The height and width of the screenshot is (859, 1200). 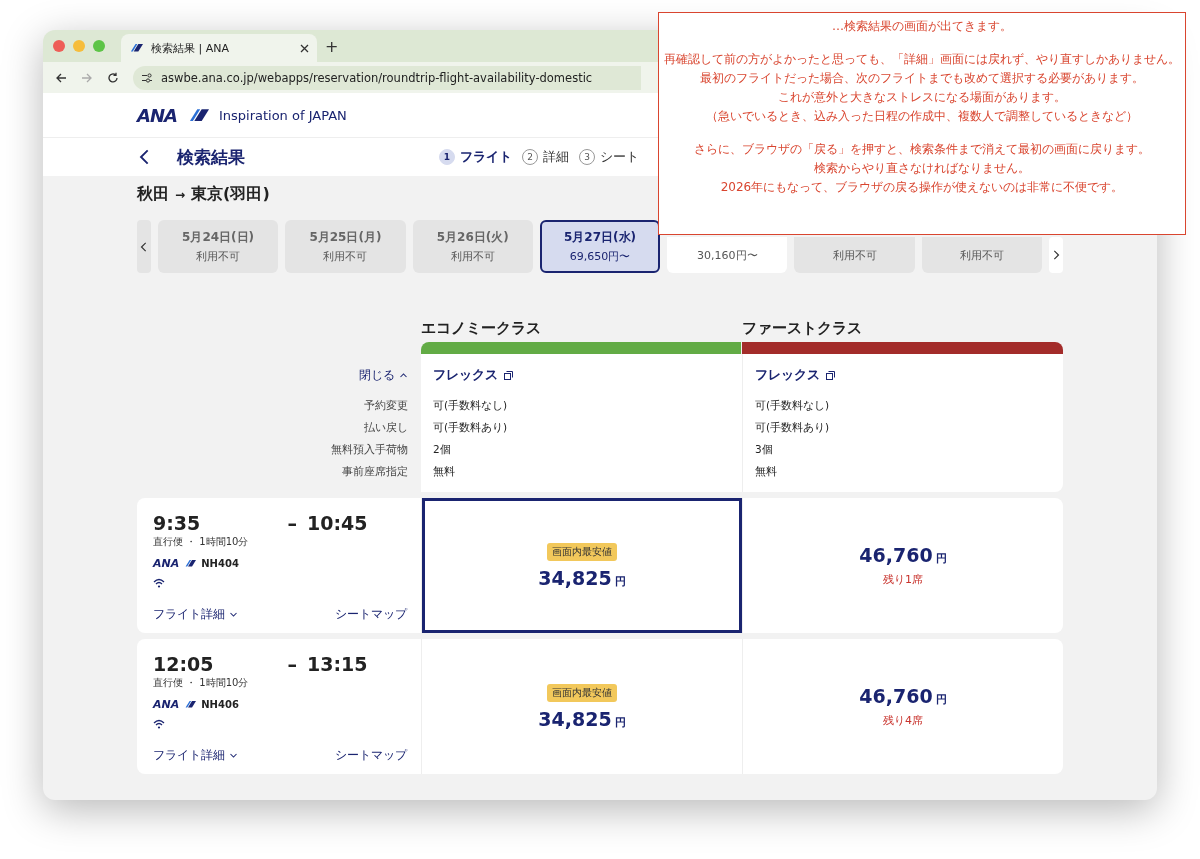 I want to click on browser-tab: 検索結果 | ANA, so click(x=219, y=48).